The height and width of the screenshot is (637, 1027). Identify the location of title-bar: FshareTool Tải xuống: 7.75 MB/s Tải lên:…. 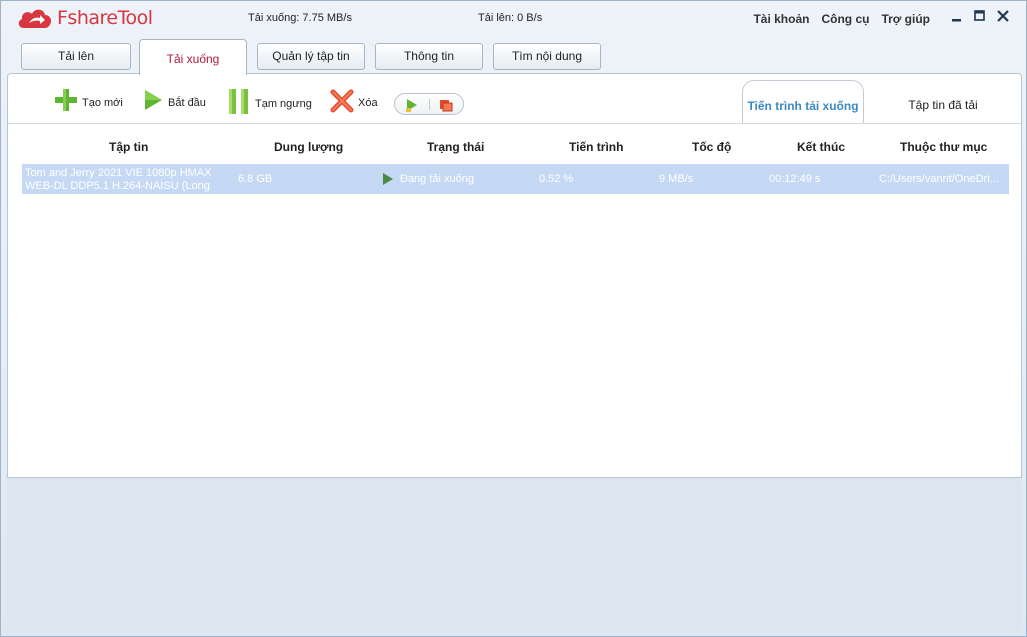
(513, 19).